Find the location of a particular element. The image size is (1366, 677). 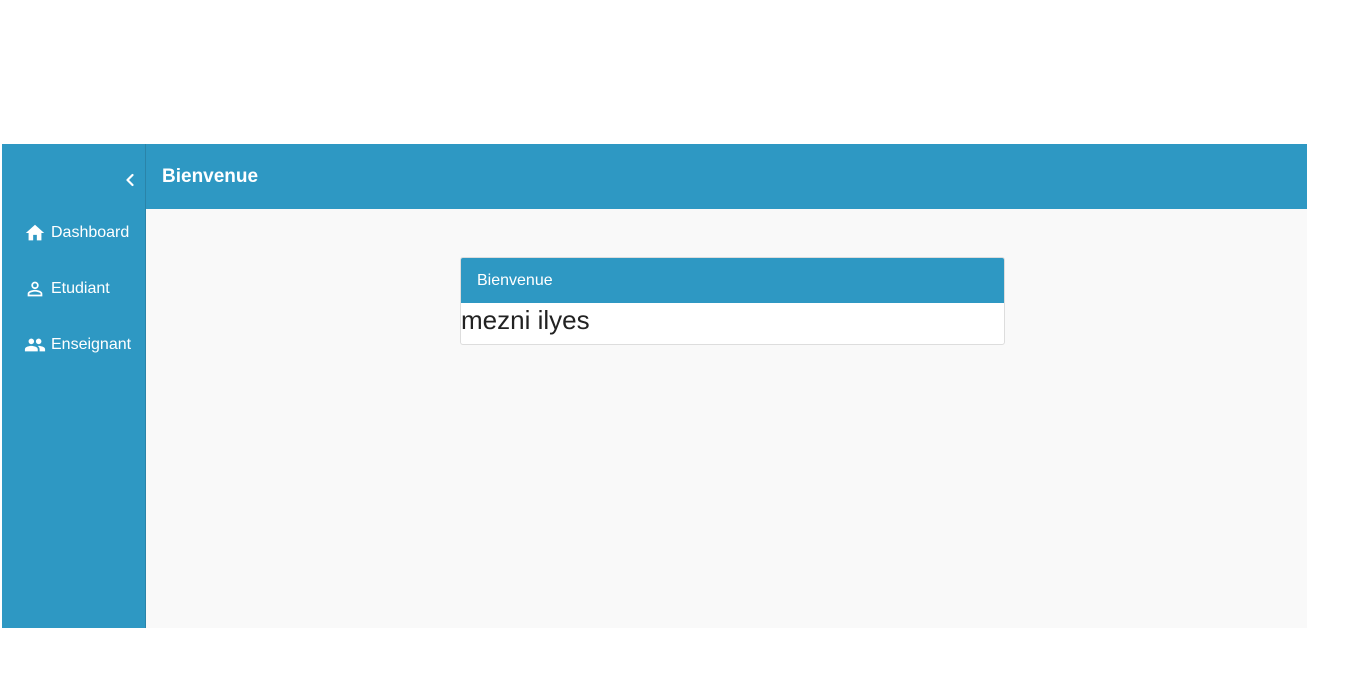

collapse-sidebar-button is located at coordinates (130, 180).